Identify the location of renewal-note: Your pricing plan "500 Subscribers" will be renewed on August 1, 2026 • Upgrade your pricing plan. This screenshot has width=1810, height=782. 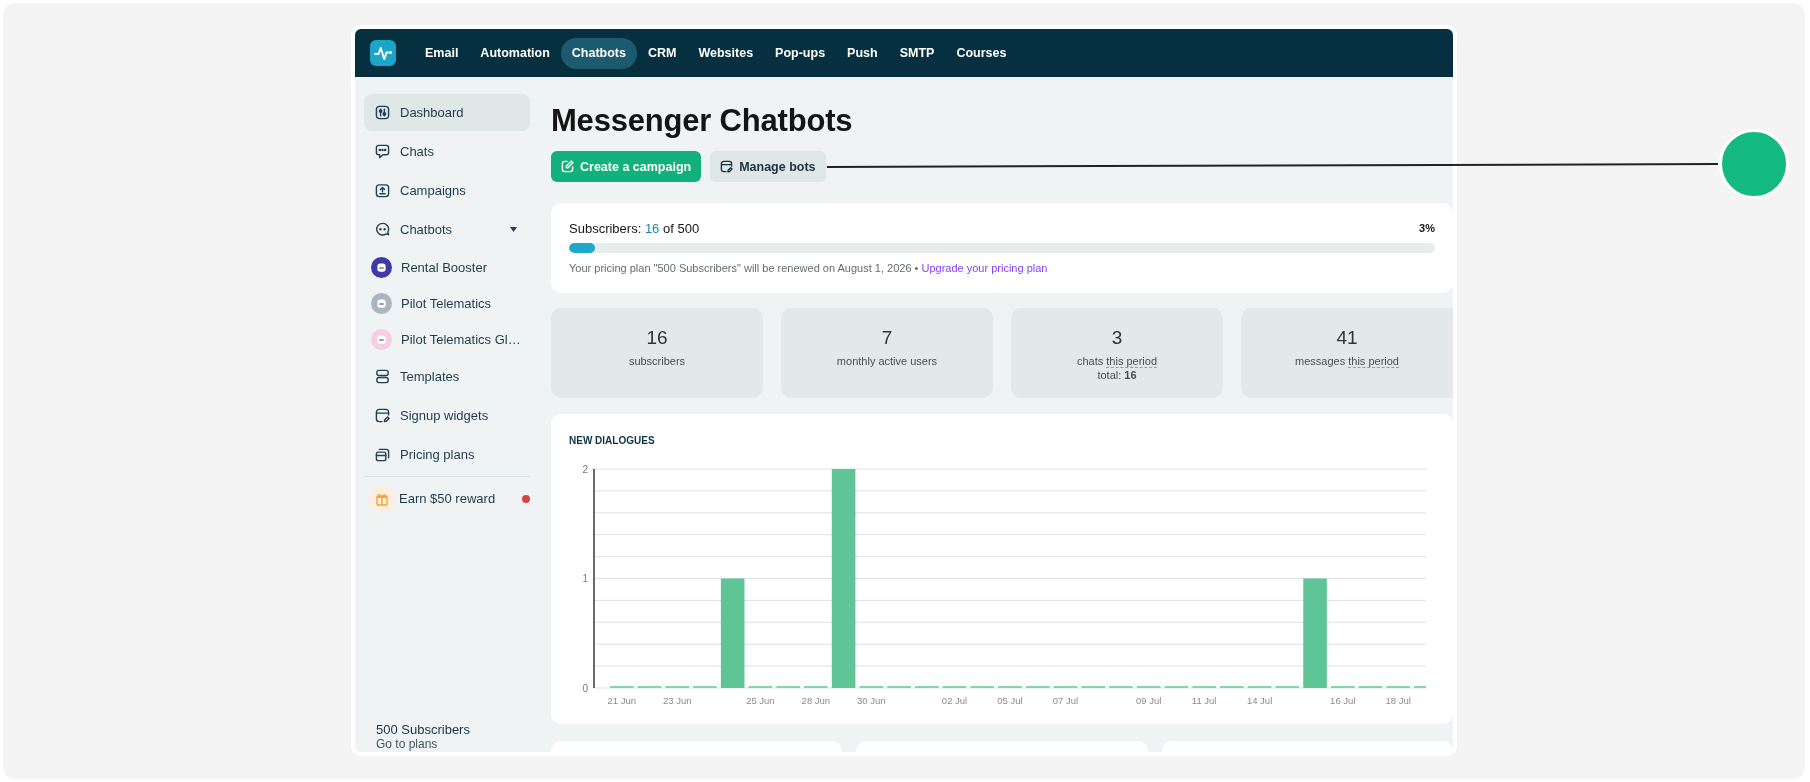
(809, 268).